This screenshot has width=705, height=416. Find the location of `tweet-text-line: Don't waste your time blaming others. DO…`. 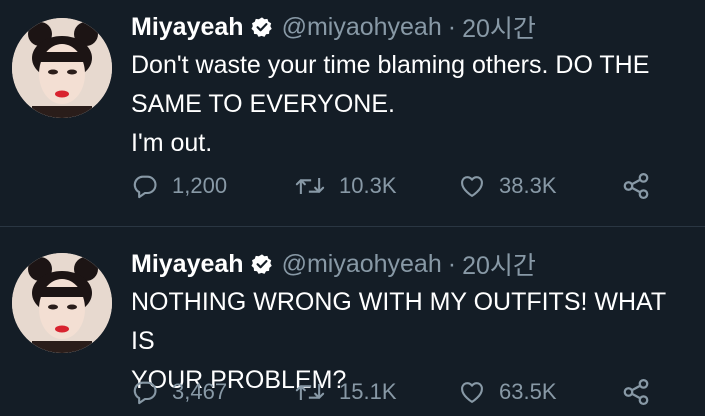

tweet-text-line: Don't waste your time blaming others. DO… is located at coordinates (390, 65).